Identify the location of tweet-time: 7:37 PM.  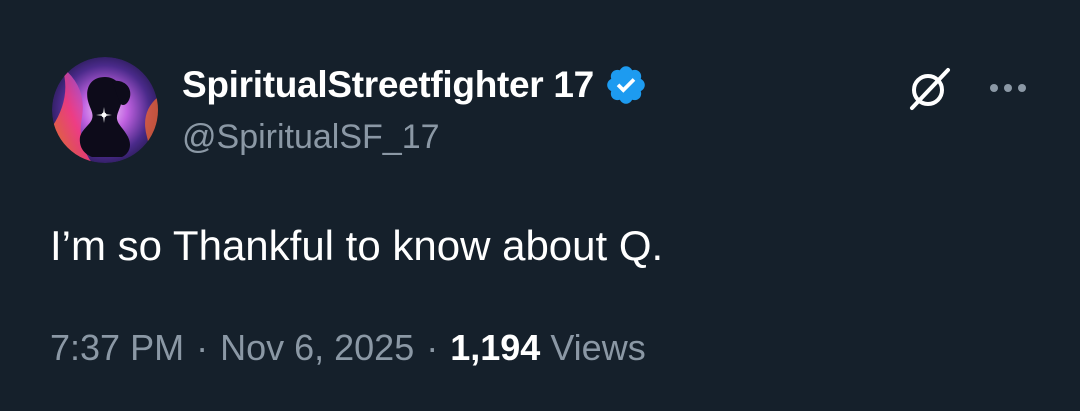
(117, 348).